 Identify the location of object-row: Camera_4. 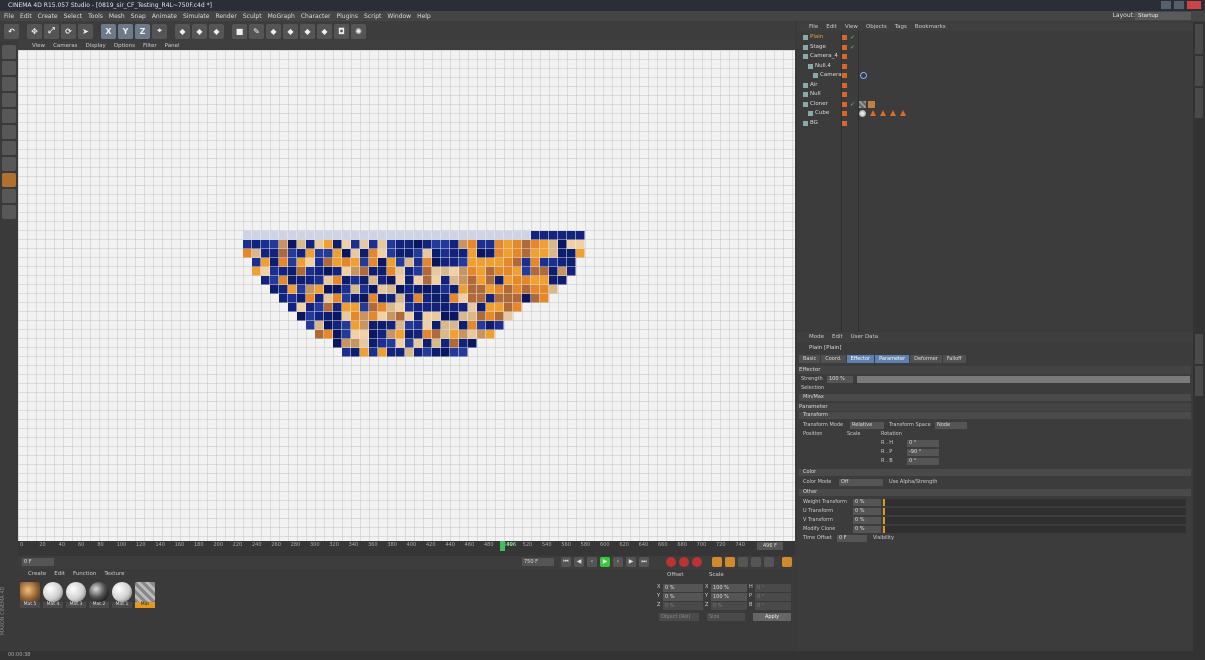
(995, 56).